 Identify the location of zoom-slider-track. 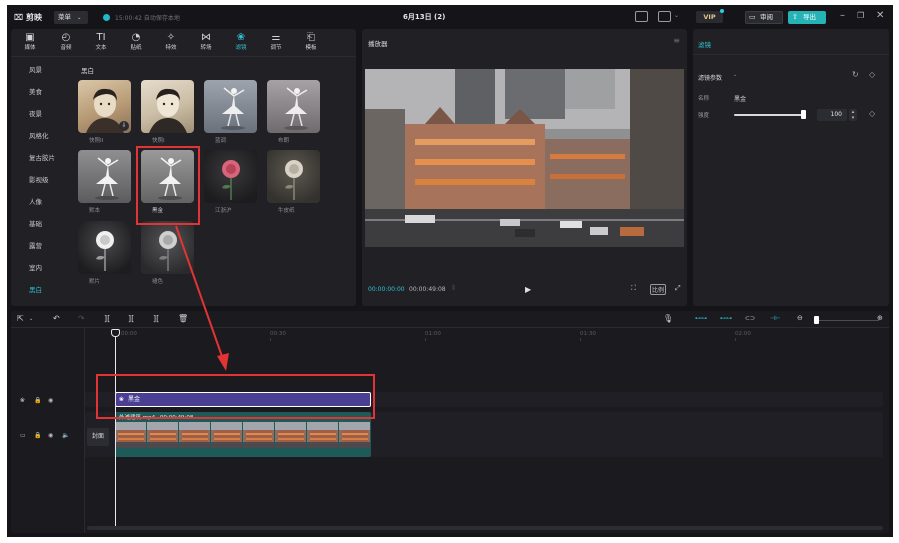
(848, 320).